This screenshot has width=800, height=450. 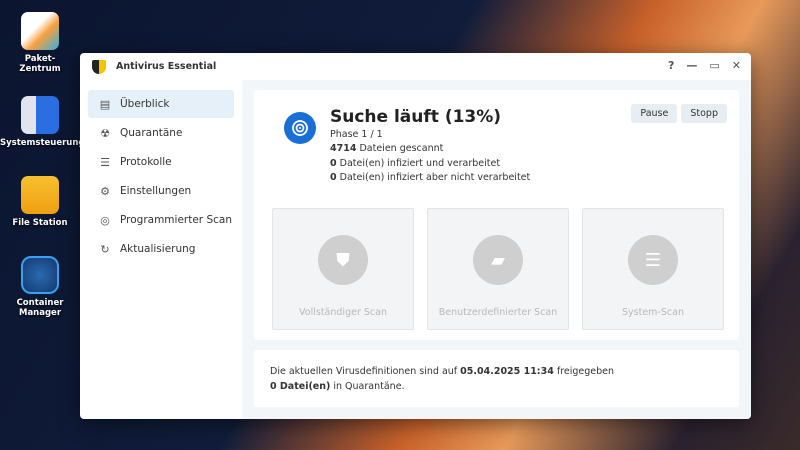 What do you see at coordinates (105, 162) in the screenshot?
I see `list-icon: ☰` at bounding box center [105, 162].